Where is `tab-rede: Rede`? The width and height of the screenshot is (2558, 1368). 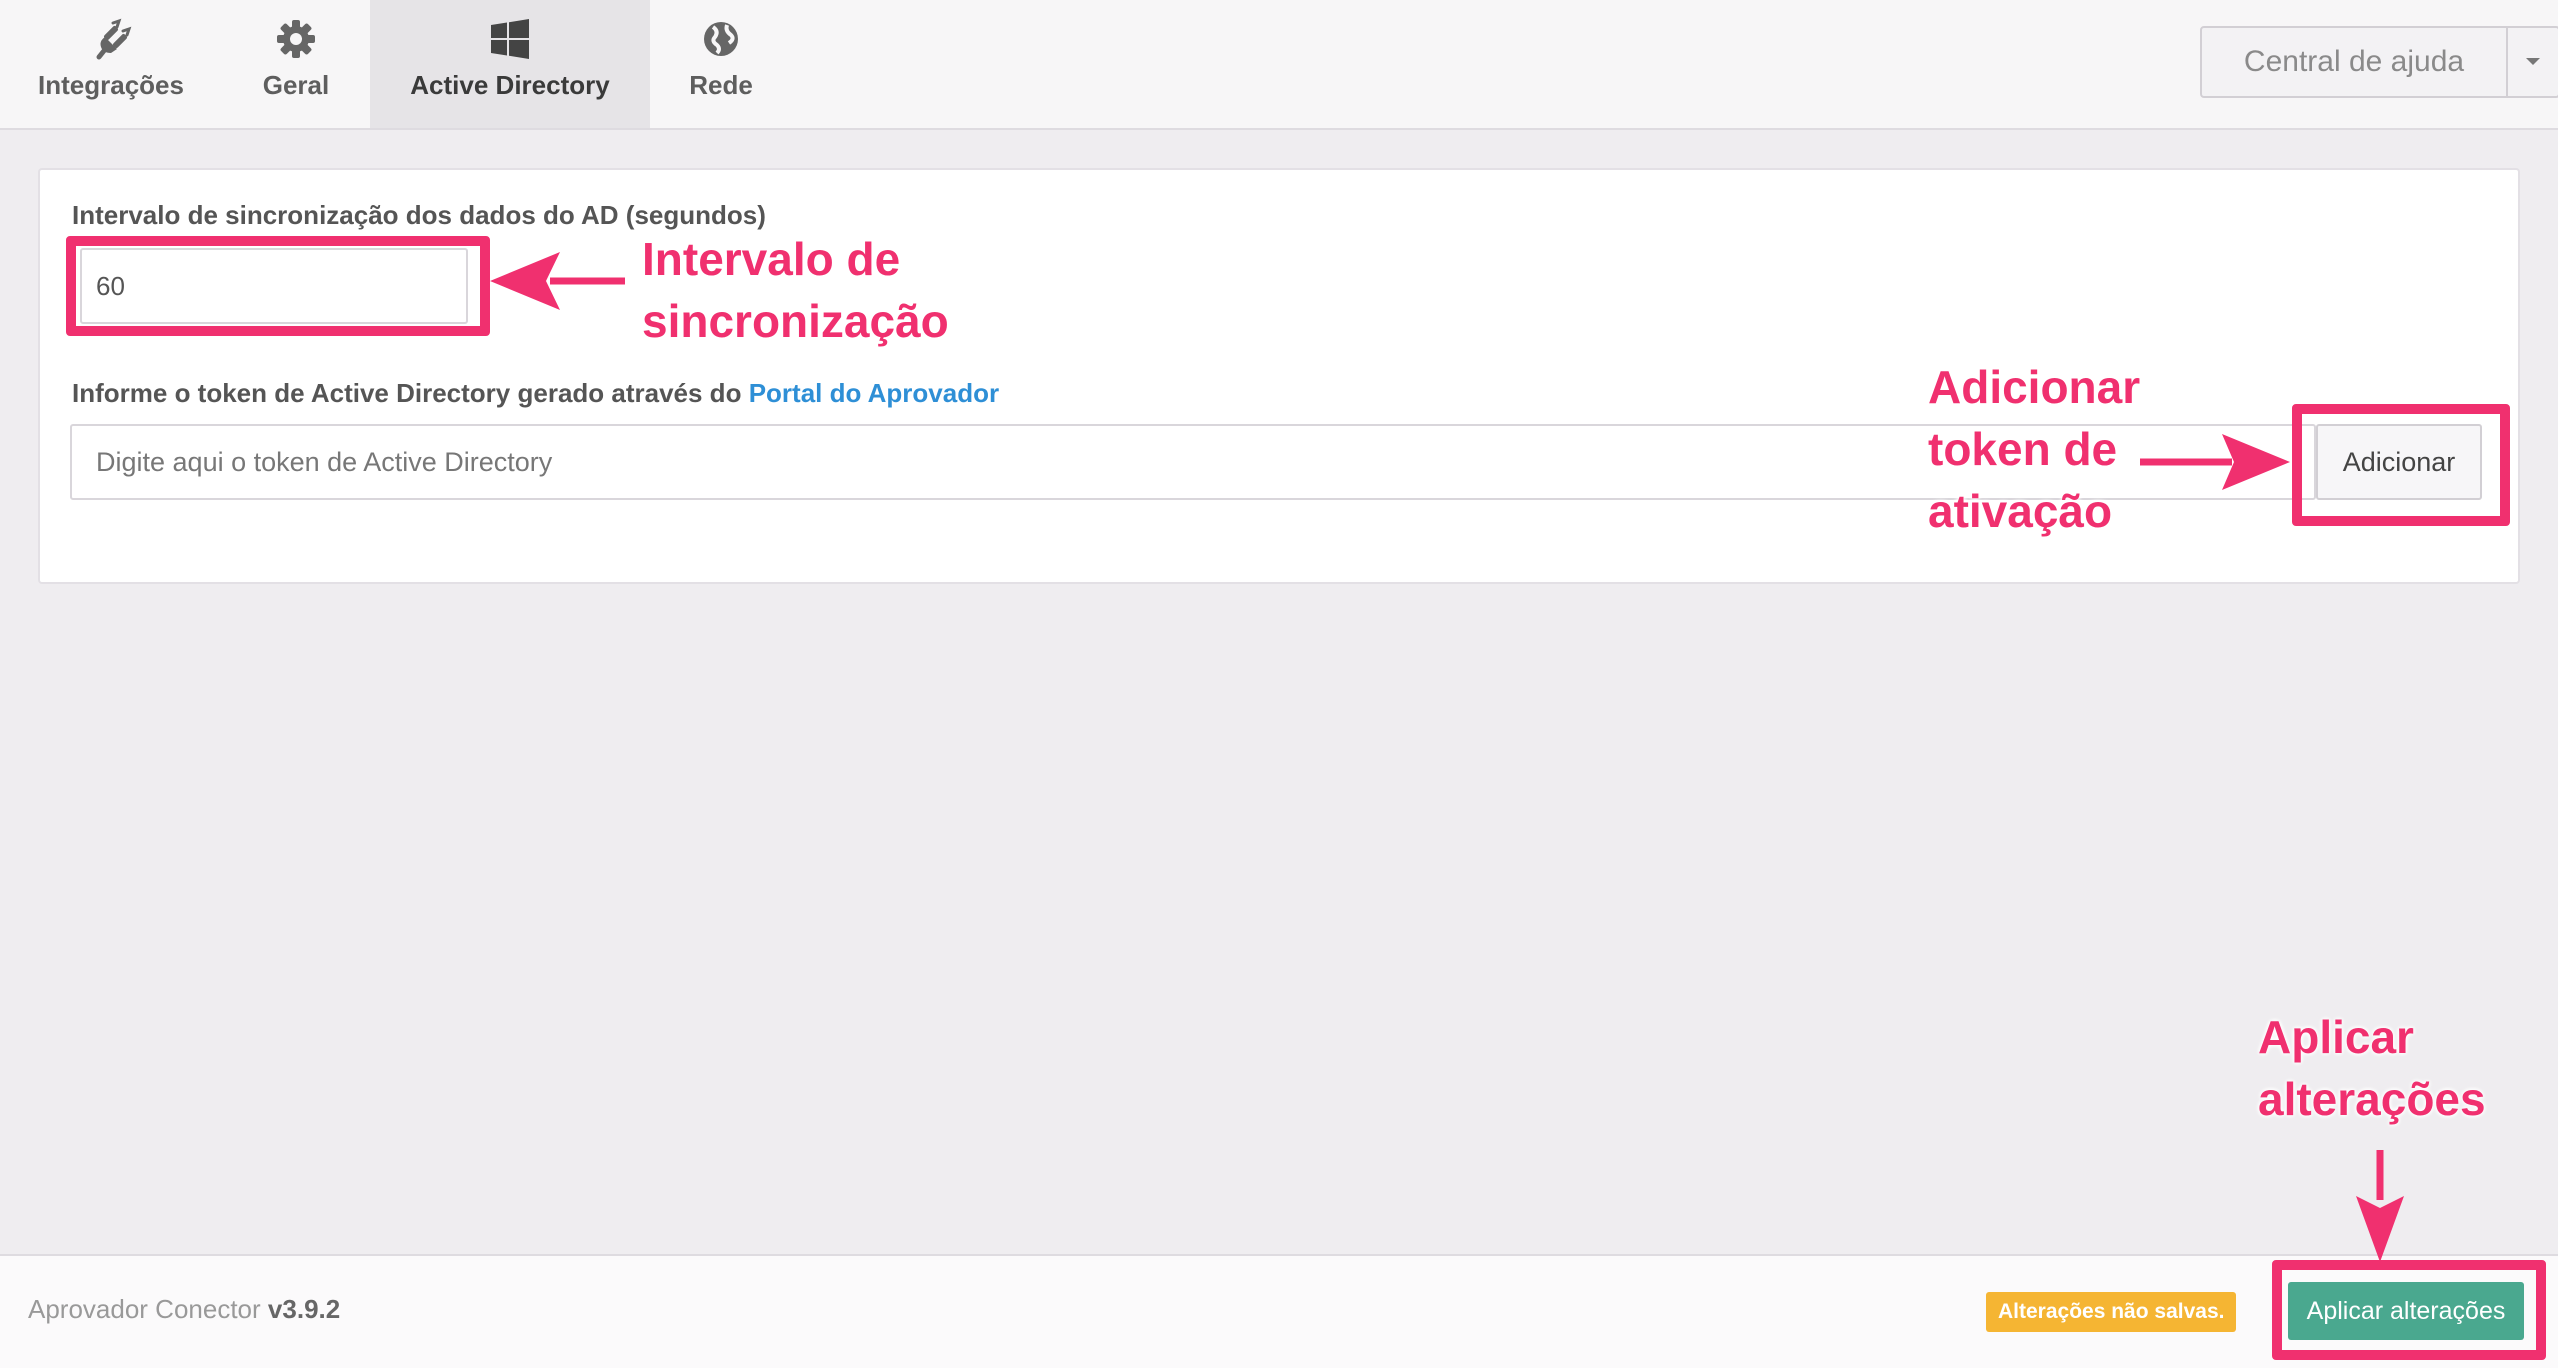 tab-rede: Rede is located at coordinates (721, 64).